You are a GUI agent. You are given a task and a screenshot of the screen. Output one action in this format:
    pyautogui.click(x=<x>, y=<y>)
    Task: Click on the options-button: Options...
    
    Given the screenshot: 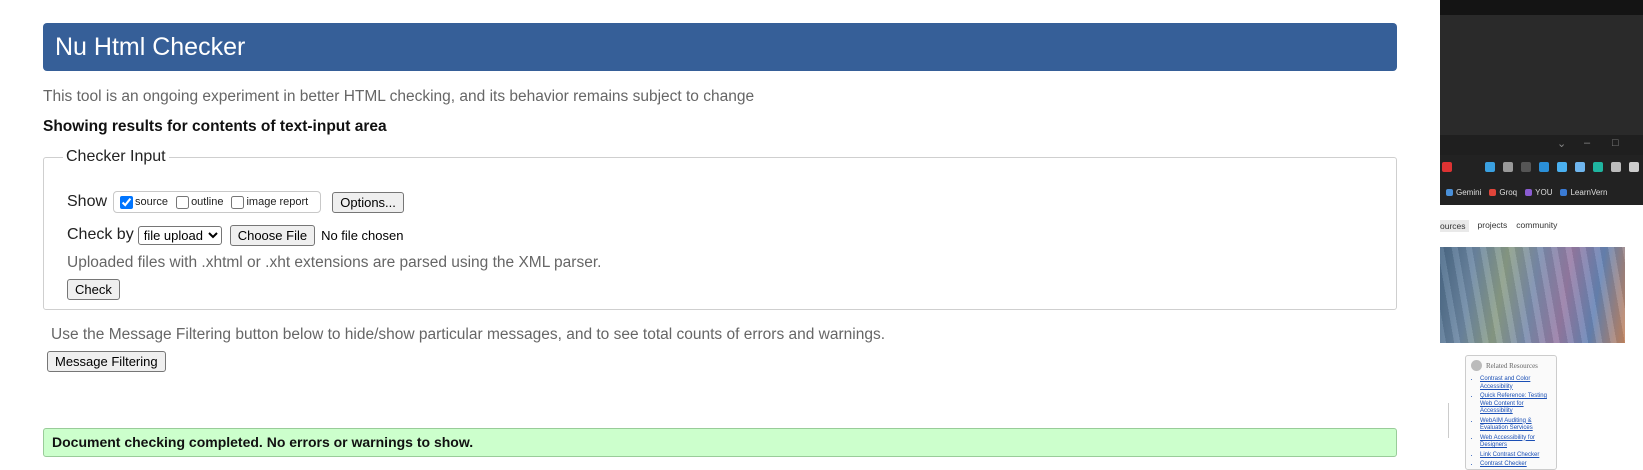 What is the action you would take?
    pyautogui.click(x=368, y=202)
    